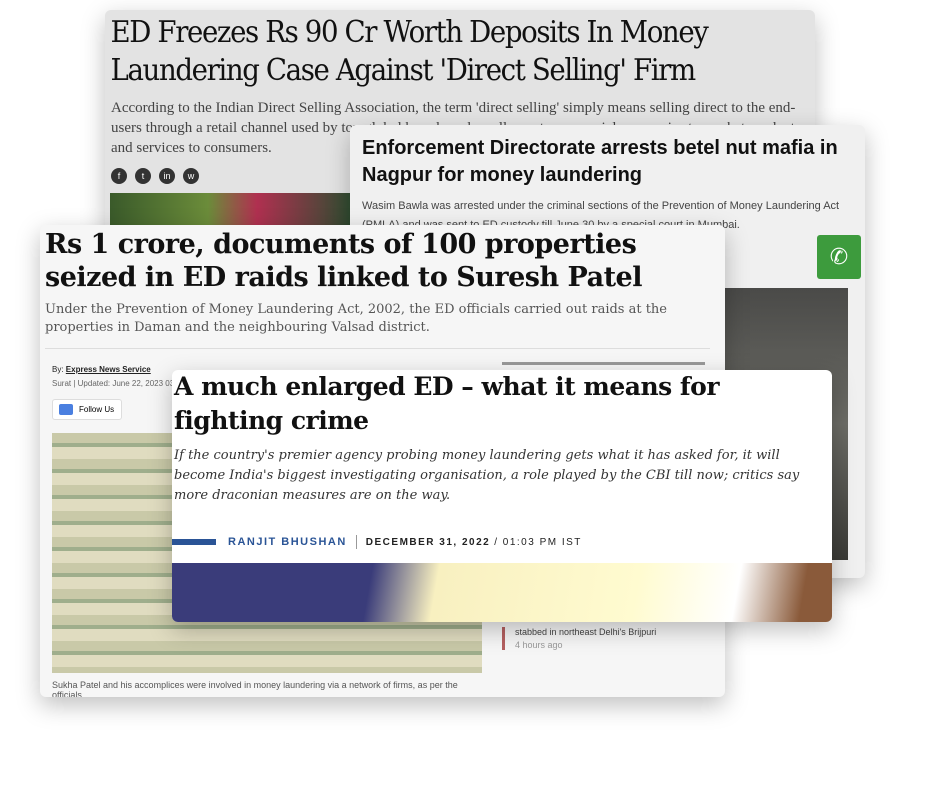  What do you see at coordinates (538, 542) in the screenshot?
I see `time: / 01:03 PM IST` at bounding box center [538, 542].